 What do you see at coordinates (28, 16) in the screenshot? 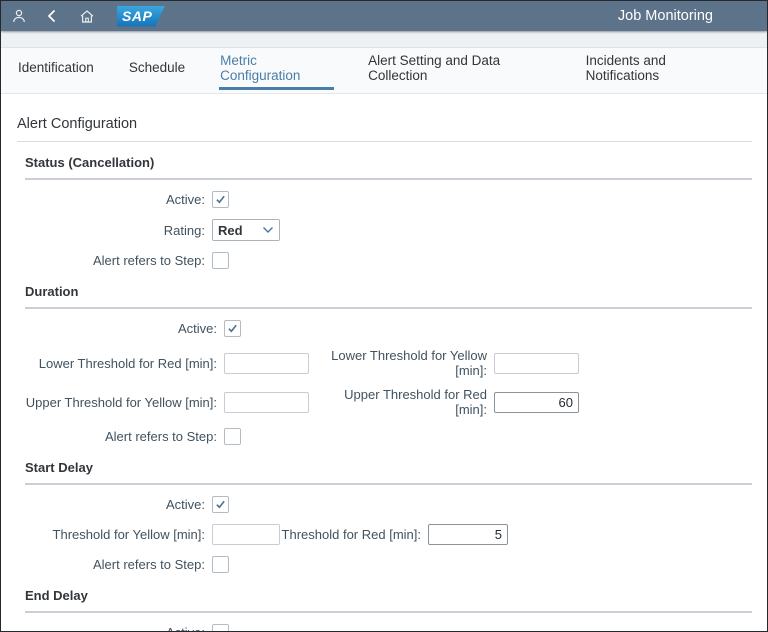
I see `user-icon` at bounding box center [28, 16].